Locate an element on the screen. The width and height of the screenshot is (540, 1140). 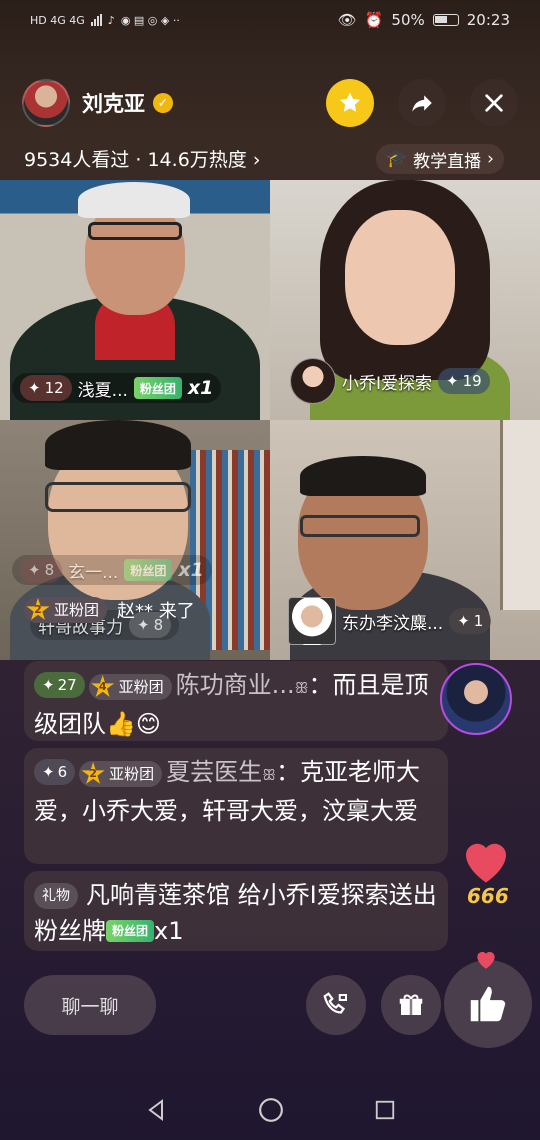
white-cap is located at coordinates (134, 200).